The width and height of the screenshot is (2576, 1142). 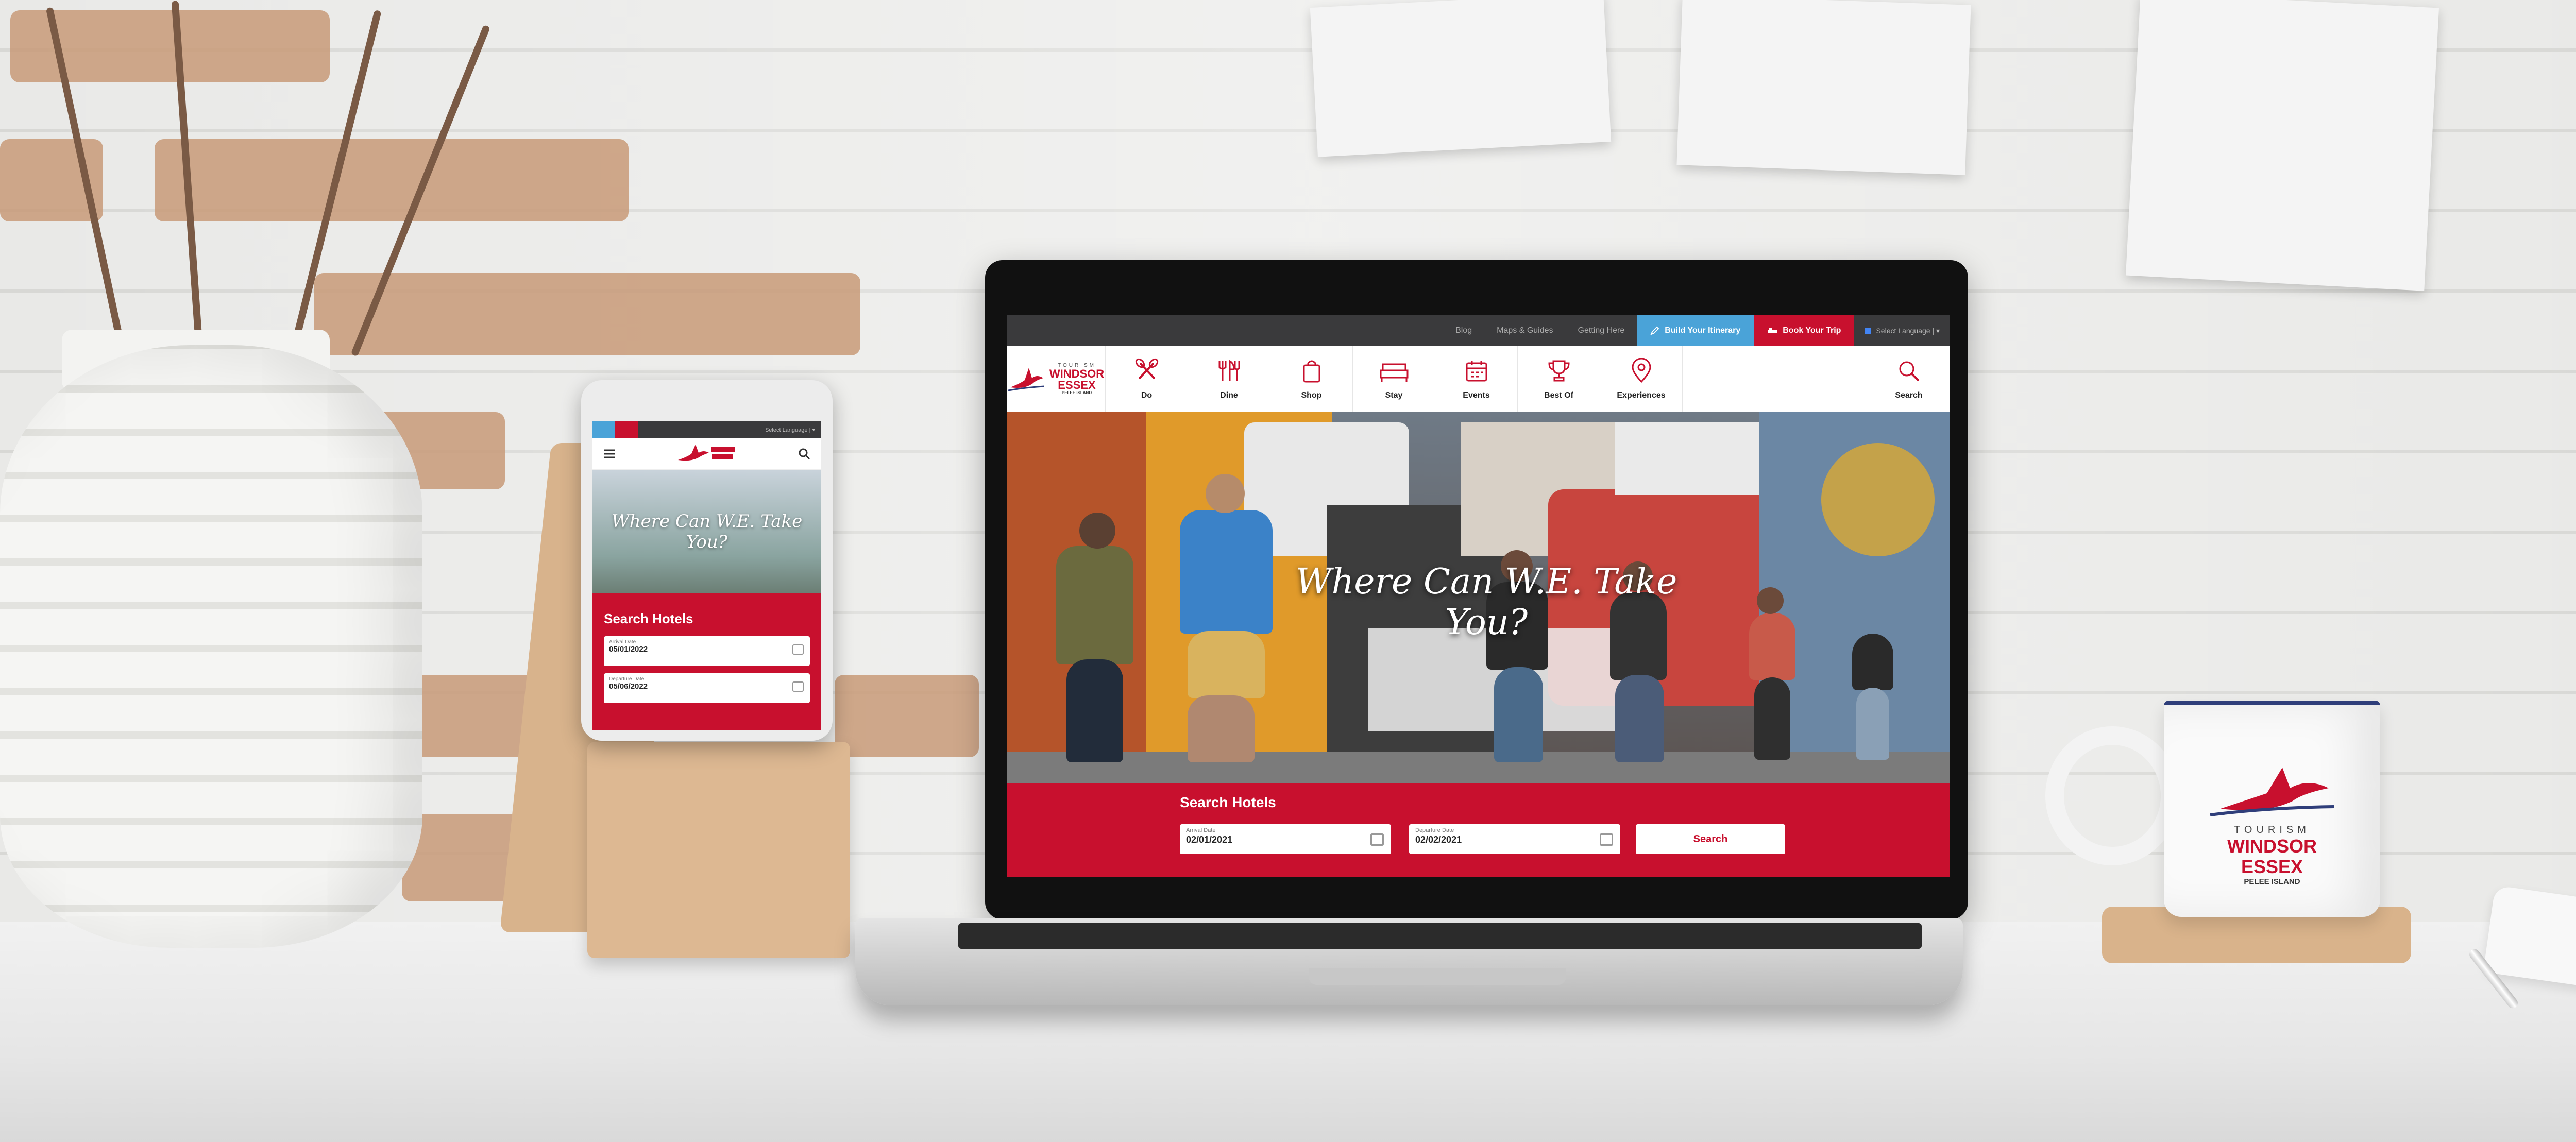 I want to click on google-translate-icon, so click(x=1868, y=331).